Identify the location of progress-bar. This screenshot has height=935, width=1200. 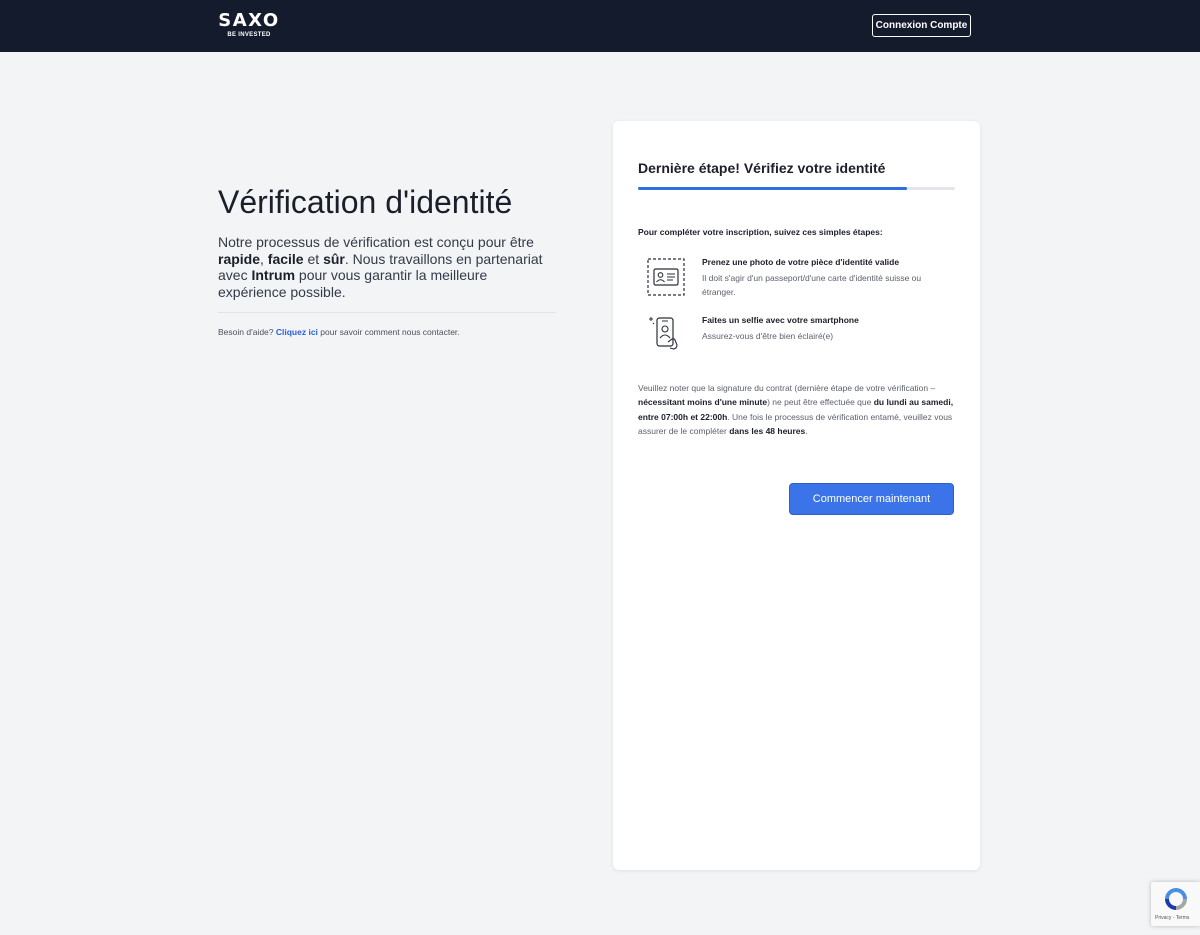
(796, 188).